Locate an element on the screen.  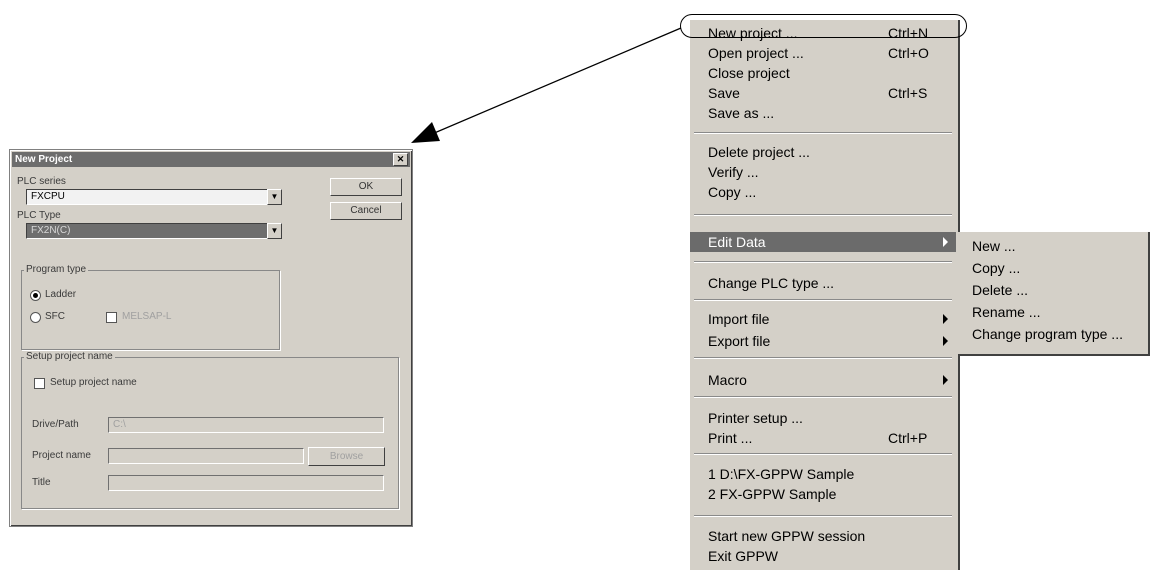
callout-oval is located at coordinates (823, 26).